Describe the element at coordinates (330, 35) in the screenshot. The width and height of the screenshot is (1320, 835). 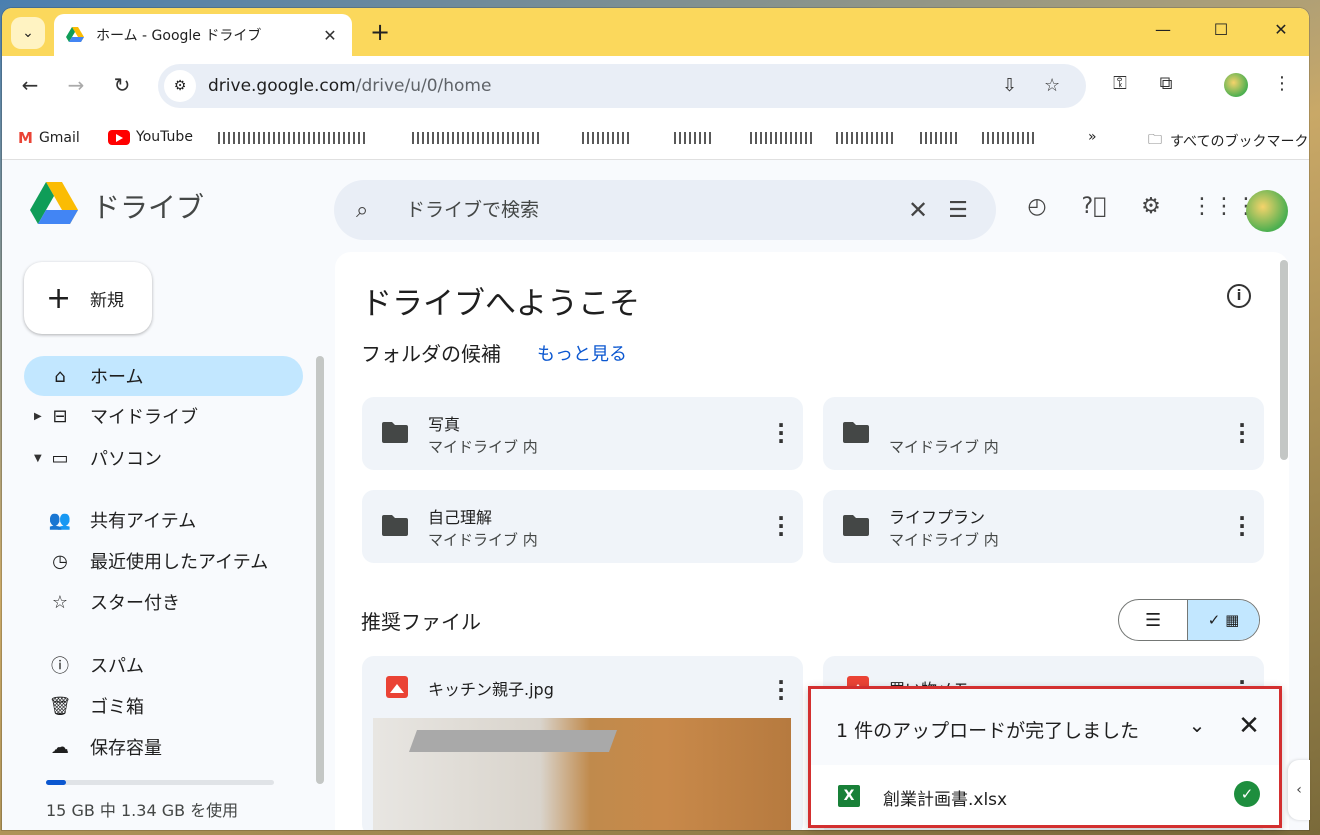
I see `close-tab-icon: ✕` at that location.